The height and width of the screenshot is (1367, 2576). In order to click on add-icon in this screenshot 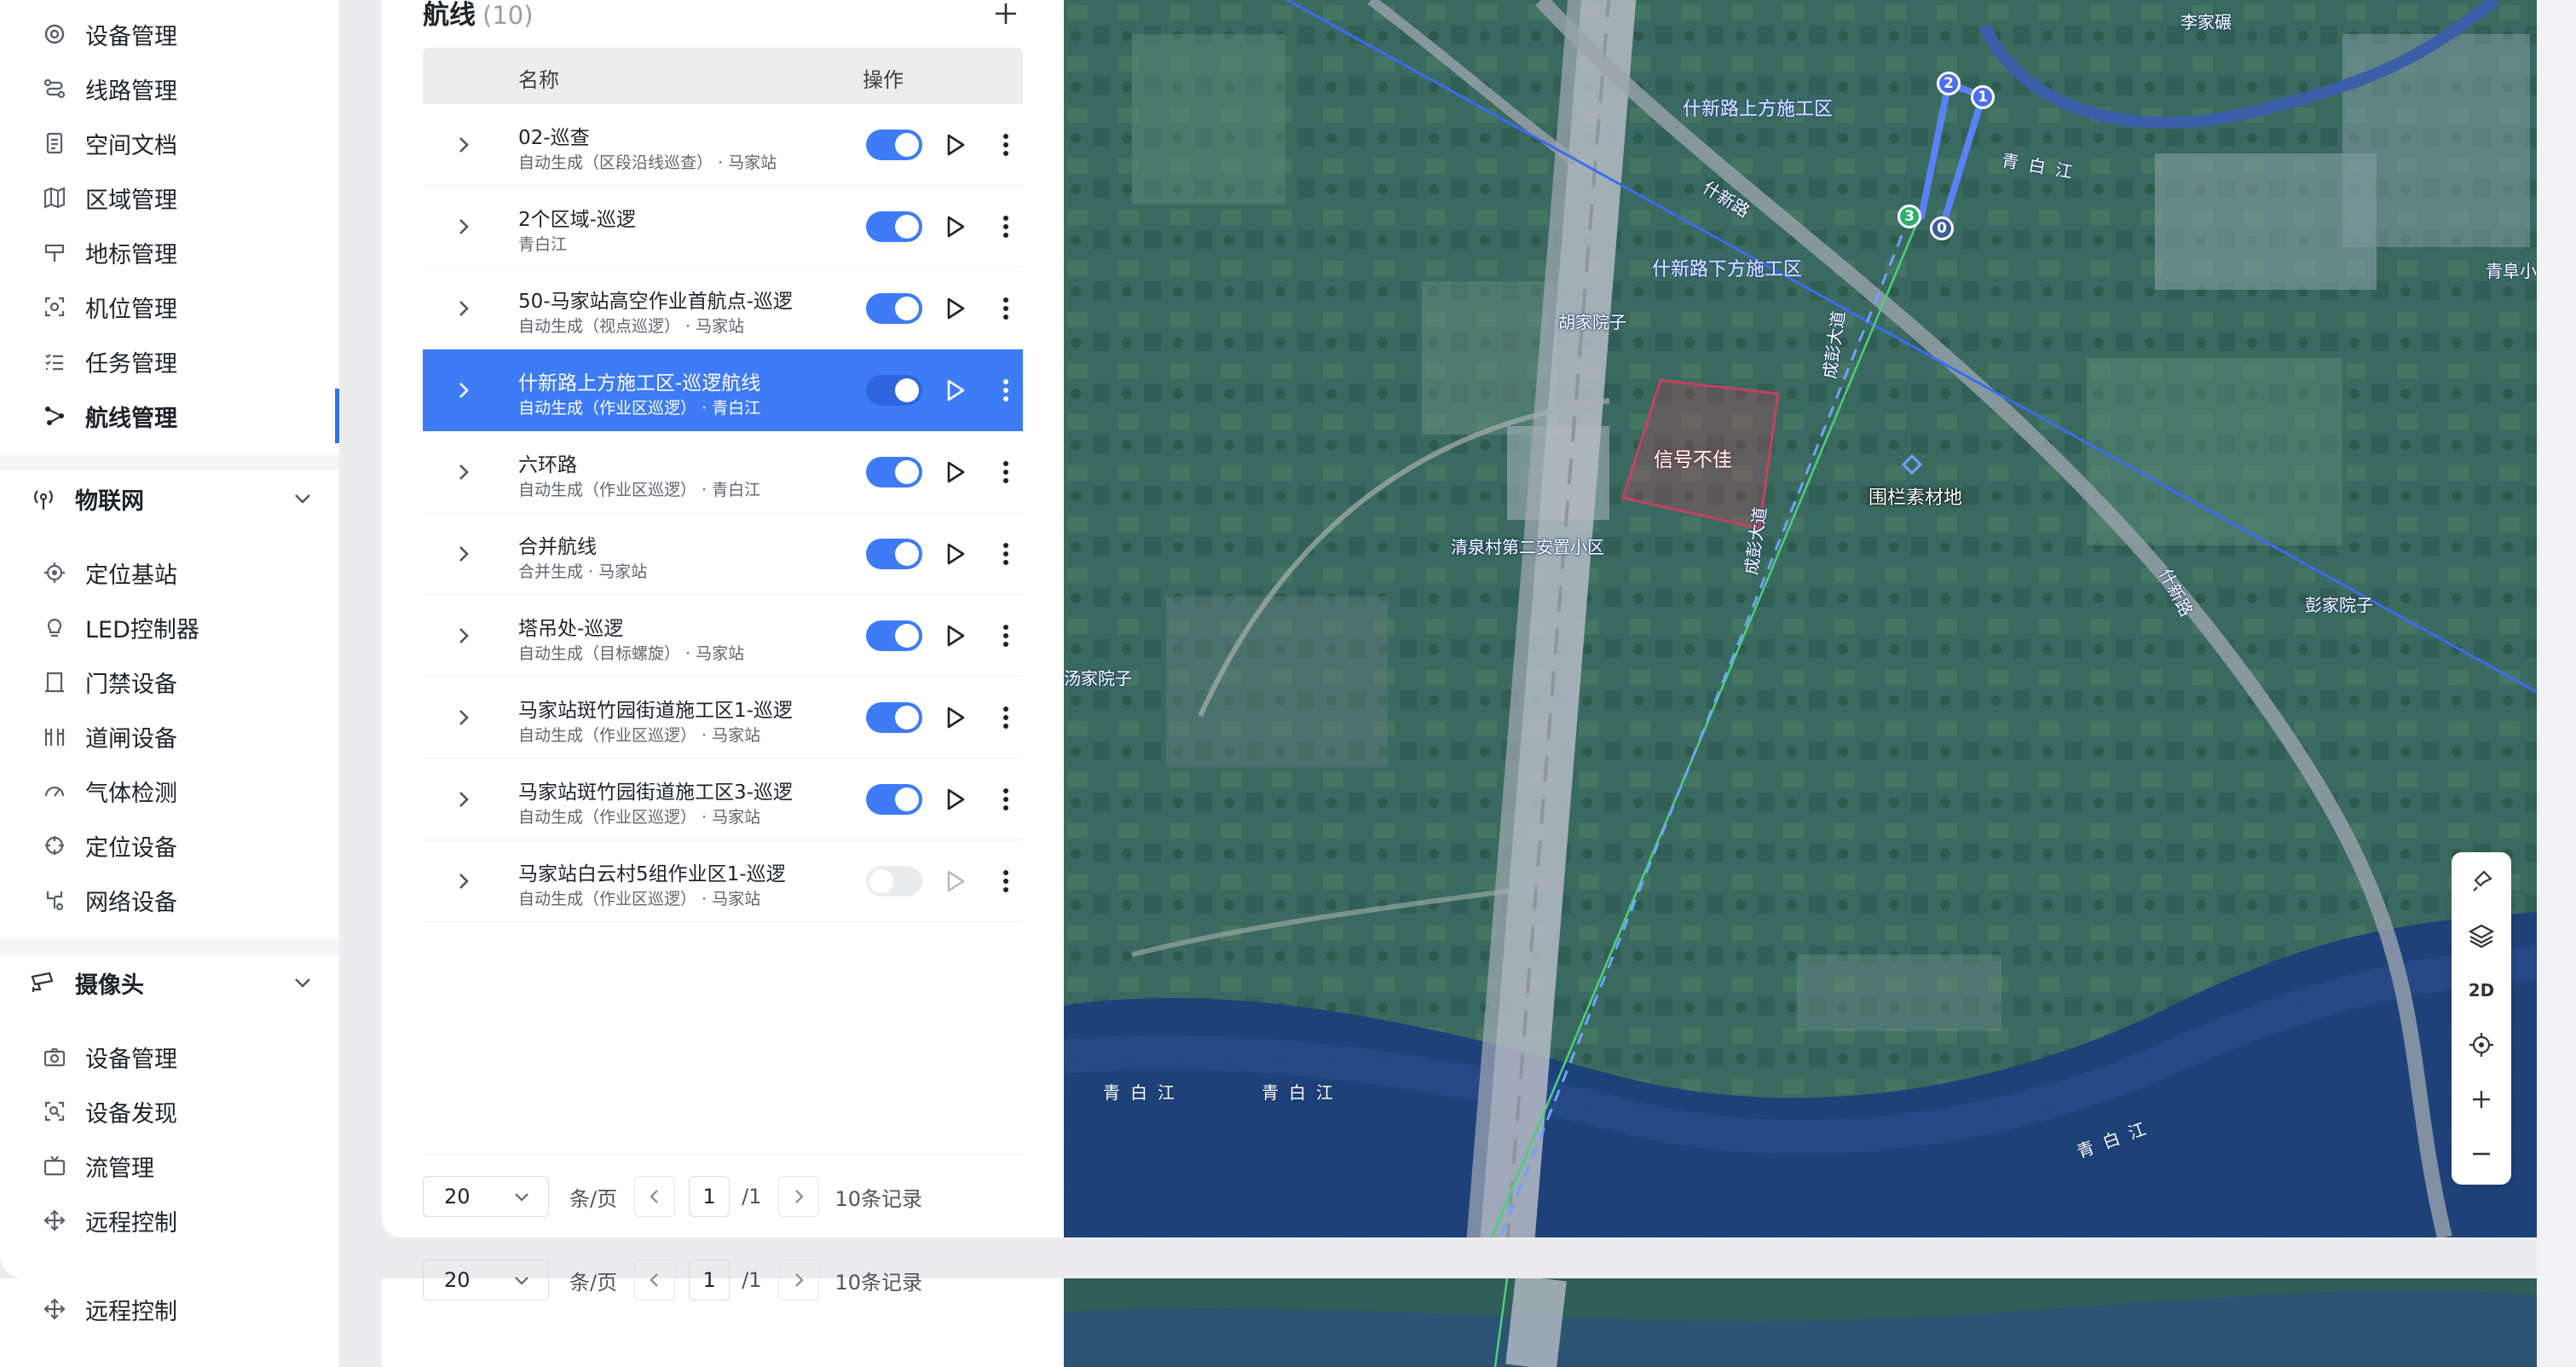, I will do `click(1006, 15)`.